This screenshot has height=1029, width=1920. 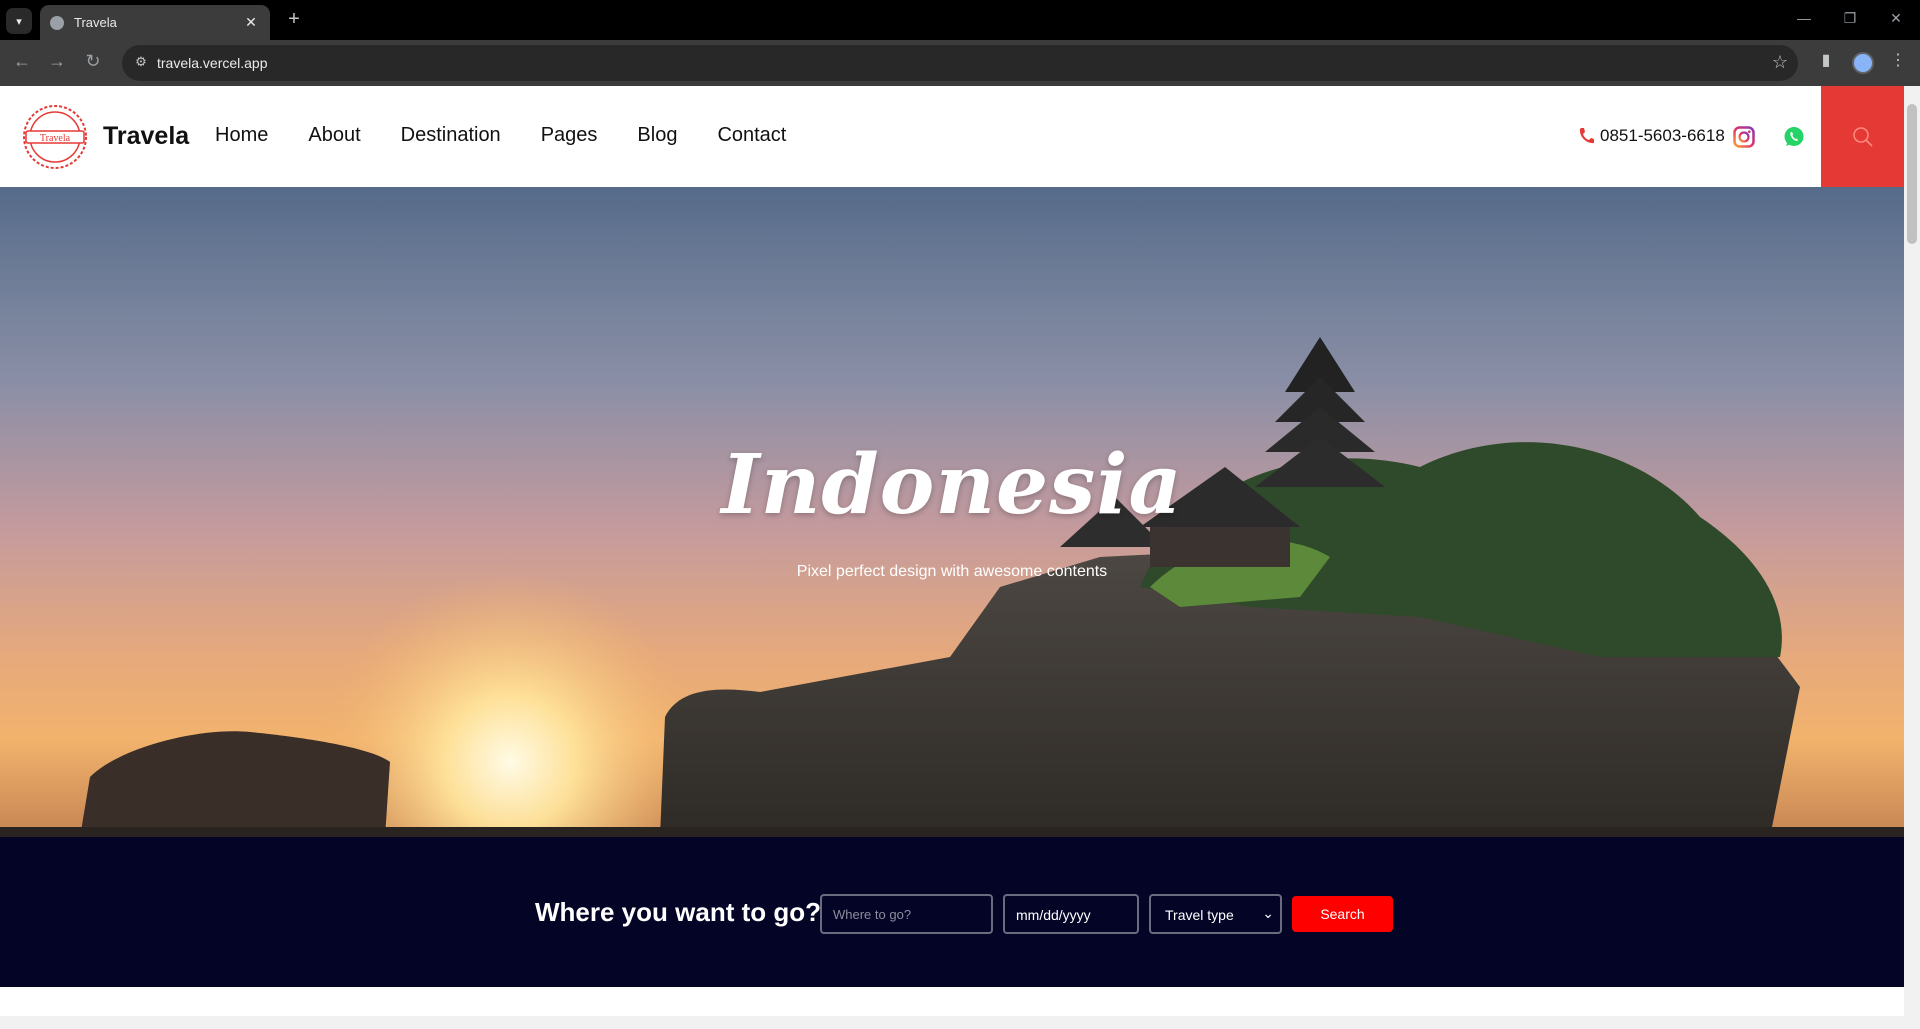 What do you see at coordinates (1826, 60) in the screenshot?
I see `side-panel-icon: ▮` at bounding box center [1826, 60].